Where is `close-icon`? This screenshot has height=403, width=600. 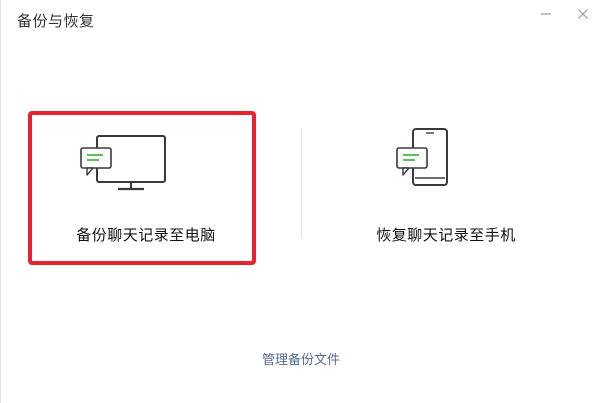 close-icon is located at coordinates (583, 14).